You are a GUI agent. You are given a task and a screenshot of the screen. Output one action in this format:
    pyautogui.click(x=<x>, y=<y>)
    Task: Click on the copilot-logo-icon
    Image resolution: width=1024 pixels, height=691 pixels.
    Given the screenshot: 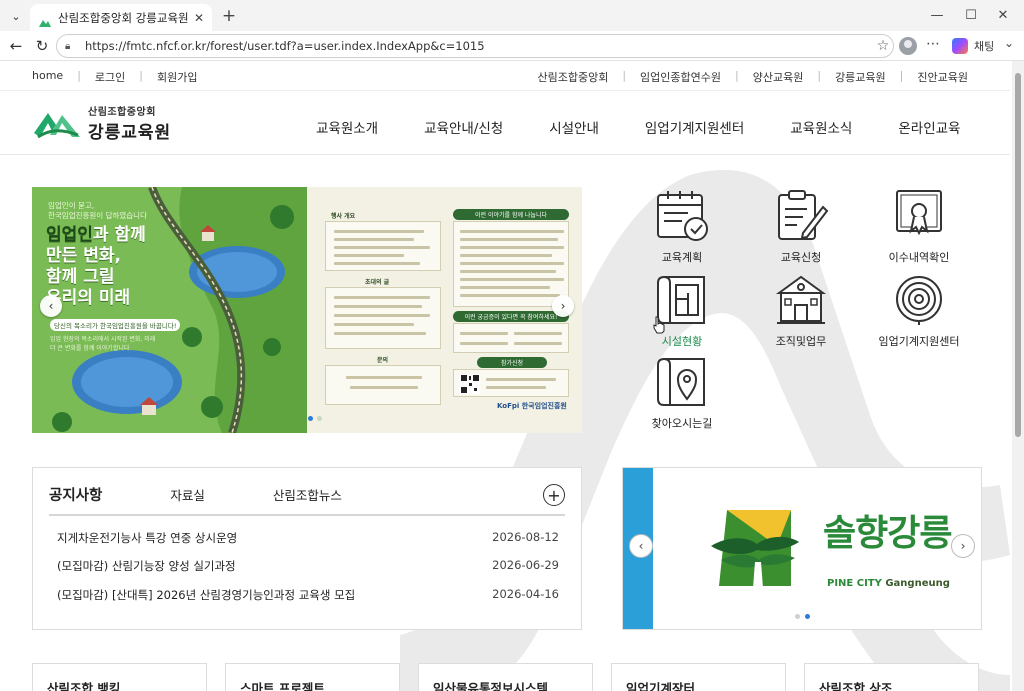 What is the action you would take?
    pyautogui.click(x=960, y=46)
    